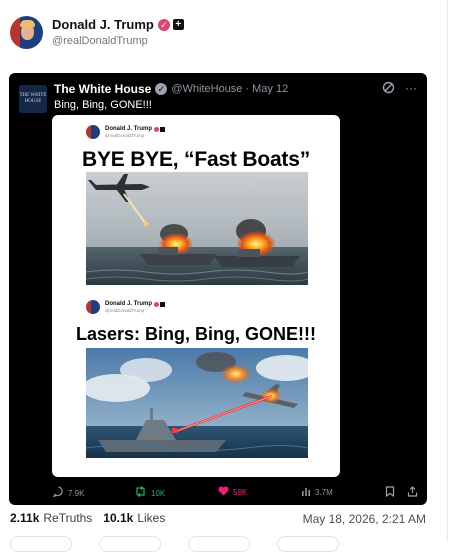 The height and width of the screenshot is (552, 463). I want to click on author-info: Donald J. Trump ✓ + @realDonaldTrump, so click(118, 32).